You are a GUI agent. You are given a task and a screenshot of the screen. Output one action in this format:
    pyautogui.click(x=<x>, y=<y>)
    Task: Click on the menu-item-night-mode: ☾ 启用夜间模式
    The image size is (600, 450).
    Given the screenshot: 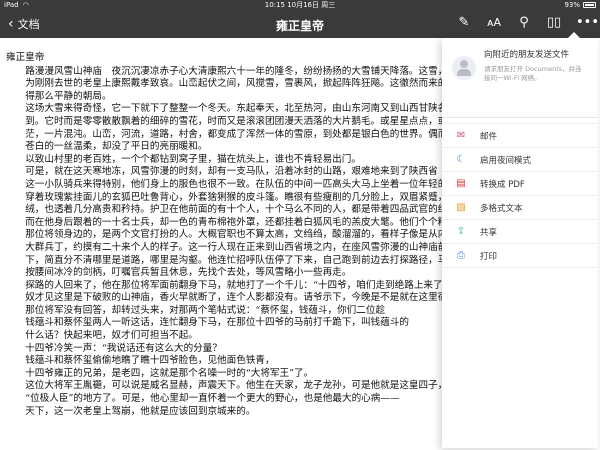 What is the action you would take?
    pyautogui.click(x=520, y=160)
    